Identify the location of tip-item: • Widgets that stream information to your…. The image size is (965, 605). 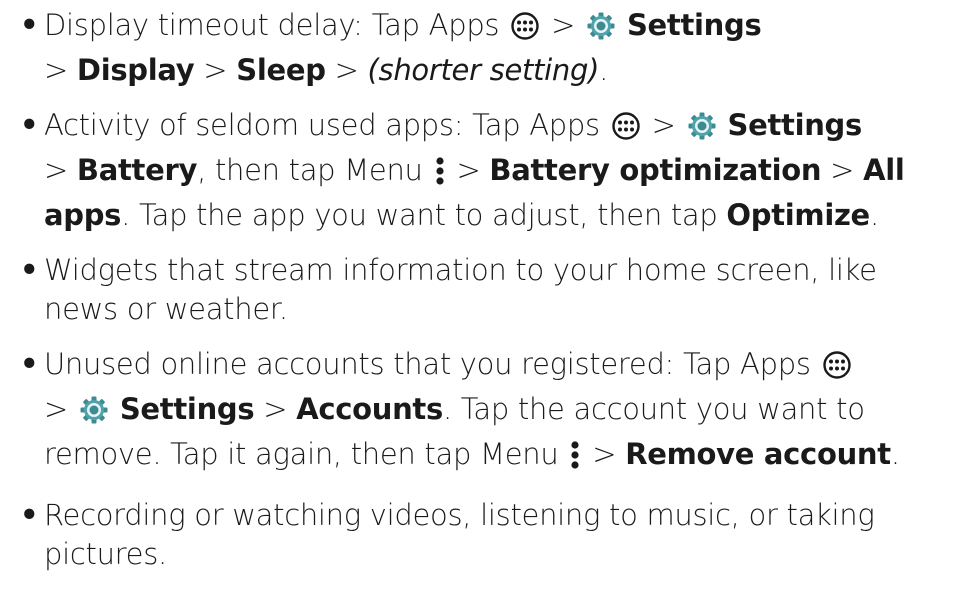
(485, 290).